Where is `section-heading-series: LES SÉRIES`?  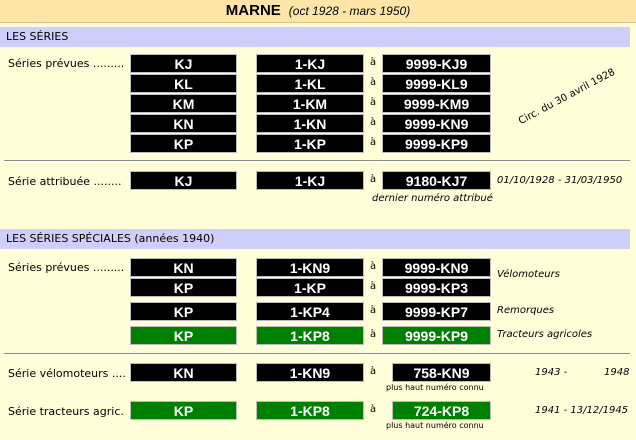
section-heading-series: LES SÉRIES is located at coordinates (315, 37).